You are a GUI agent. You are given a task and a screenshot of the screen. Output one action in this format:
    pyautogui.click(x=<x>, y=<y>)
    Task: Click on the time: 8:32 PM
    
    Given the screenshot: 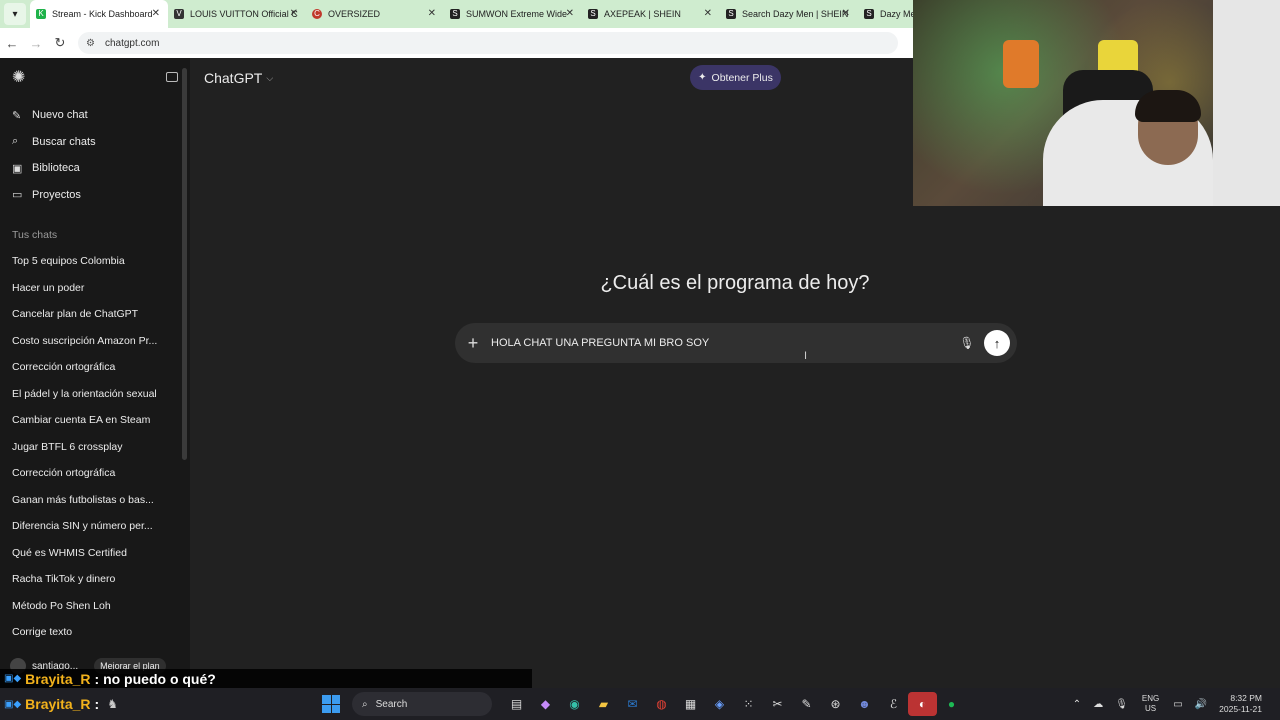 What is the action you would take?
    pyautogui.click(x=1246, y=698)
    